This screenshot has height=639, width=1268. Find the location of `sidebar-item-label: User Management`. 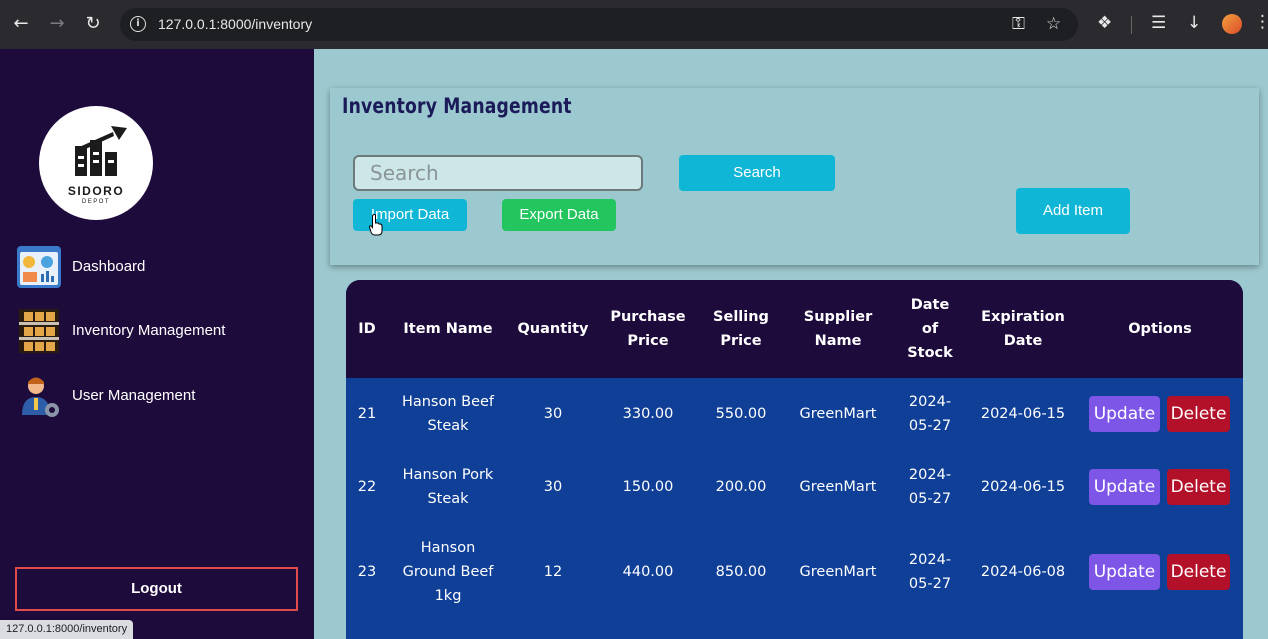

sidebar-item-label: User Management is located at coordinates (134, 395).